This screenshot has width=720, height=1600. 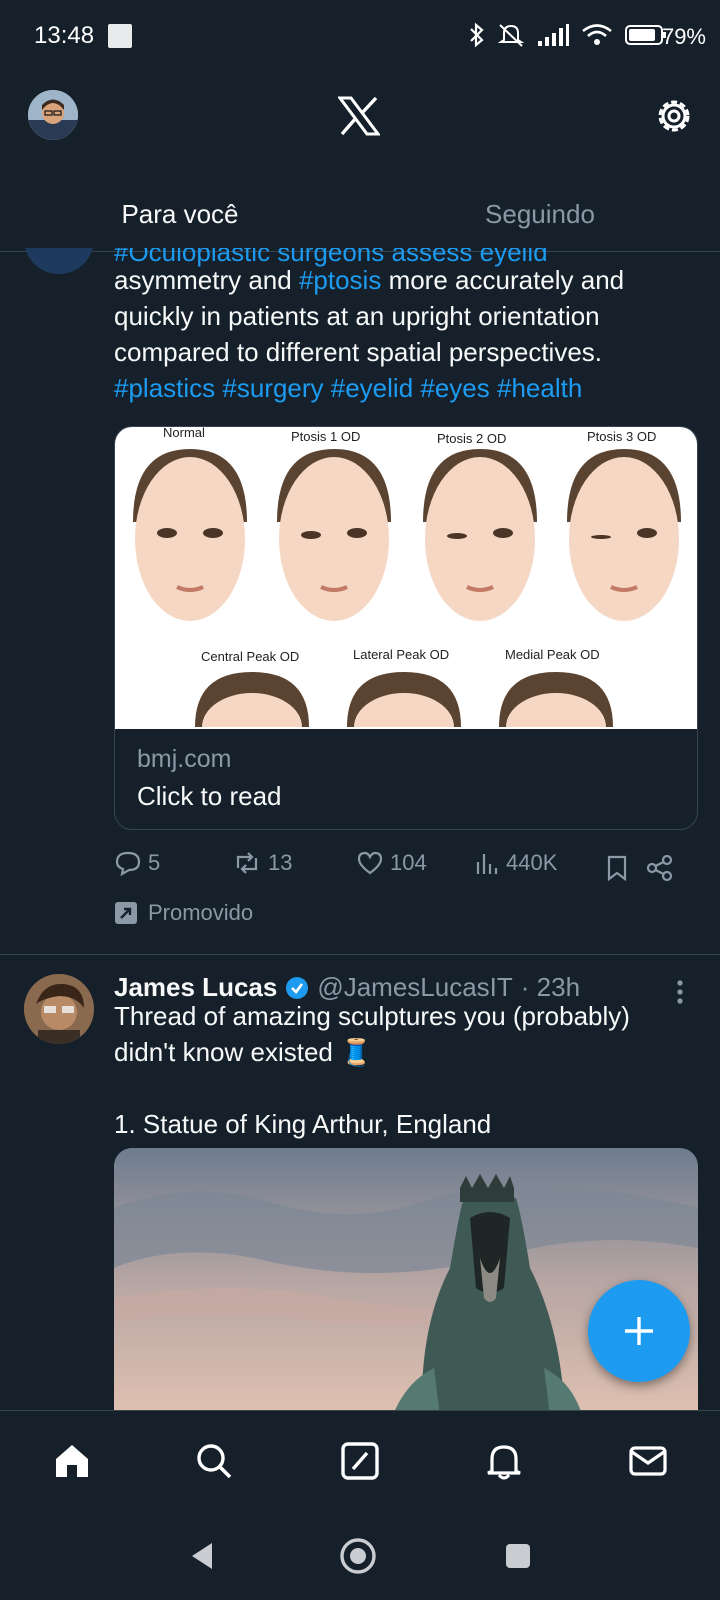 What do you see at coordinates (503, 280) in the screenshot?
I see `text-segment: more accurately and` at bounding box center [503, 280].